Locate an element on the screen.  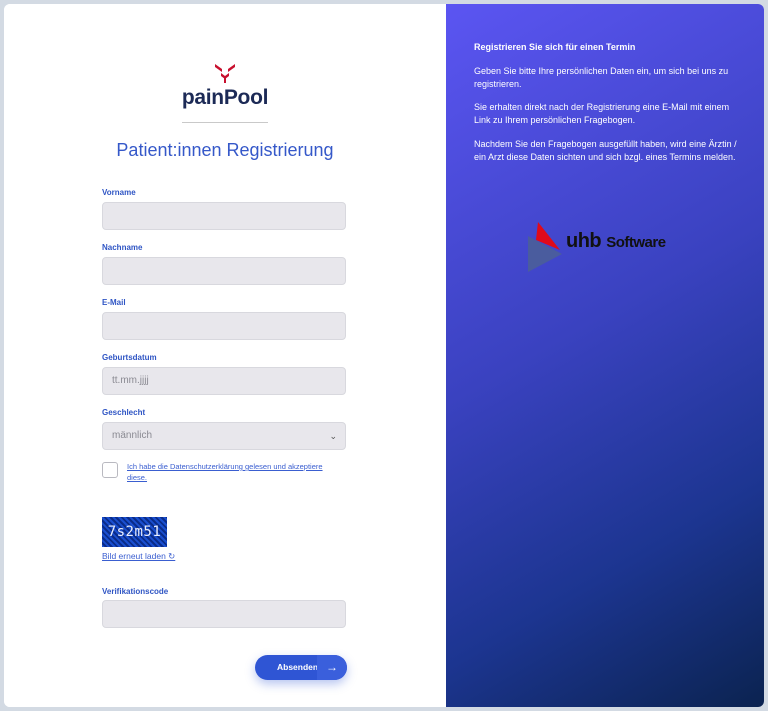
brand-part2: Pool is located at coordinates (246, 97).